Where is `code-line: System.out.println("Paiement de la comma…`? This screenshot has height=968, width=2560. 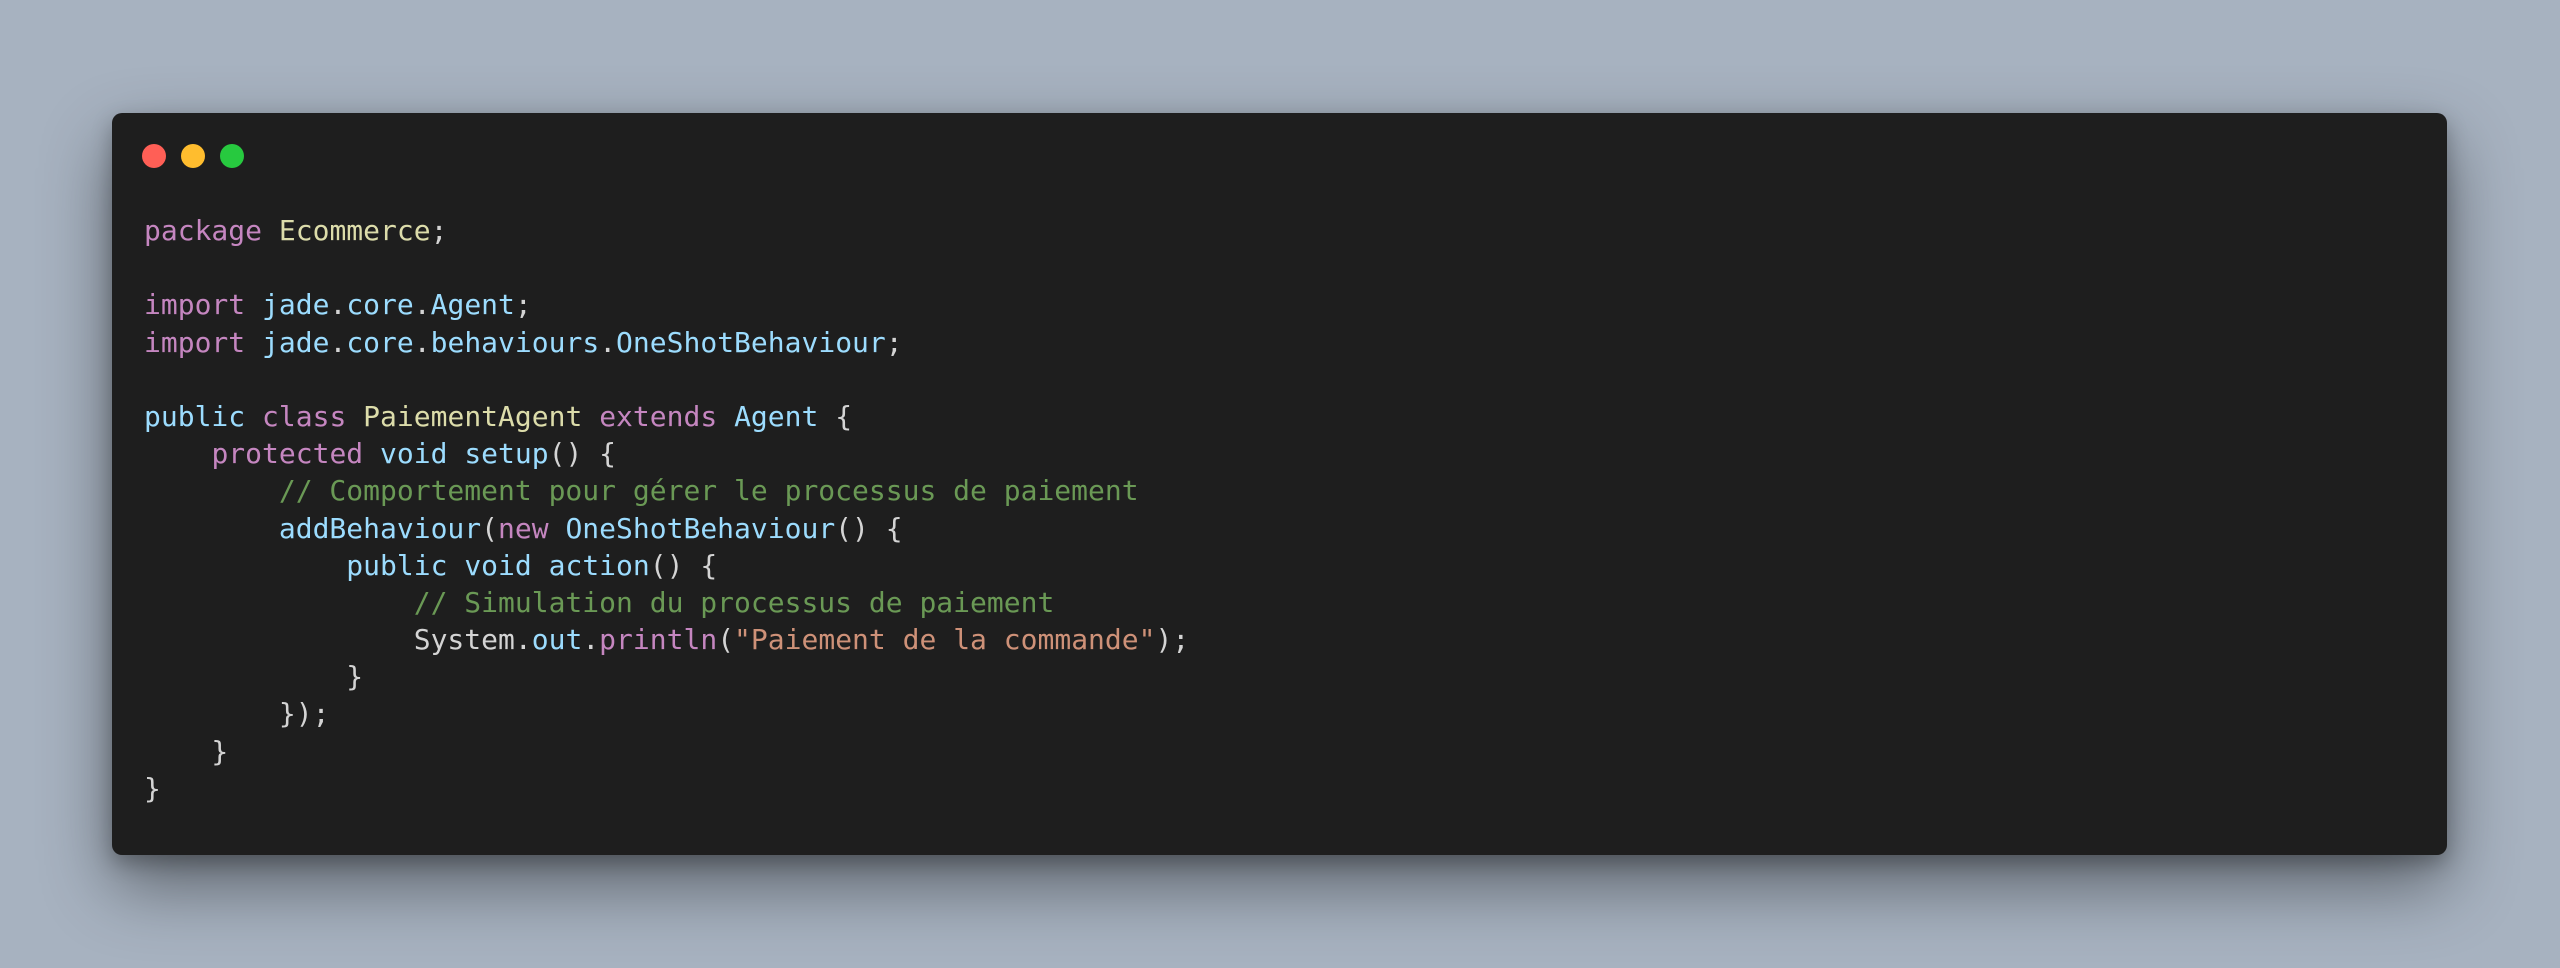
code-line: System.out.println("Paiement de la comma… is located at coordinates (666, 639).